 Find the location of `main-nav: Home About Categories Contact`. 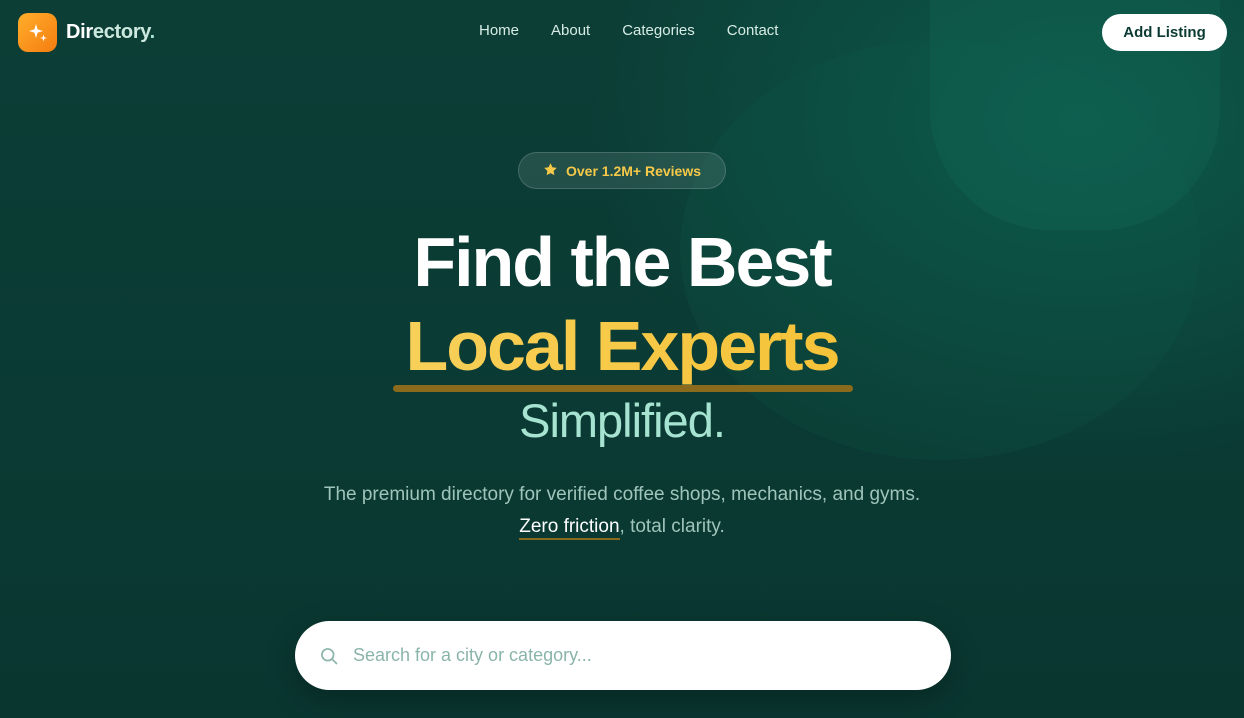

main-nav: Home About Categories Contact is located at coordinates (628, 30).